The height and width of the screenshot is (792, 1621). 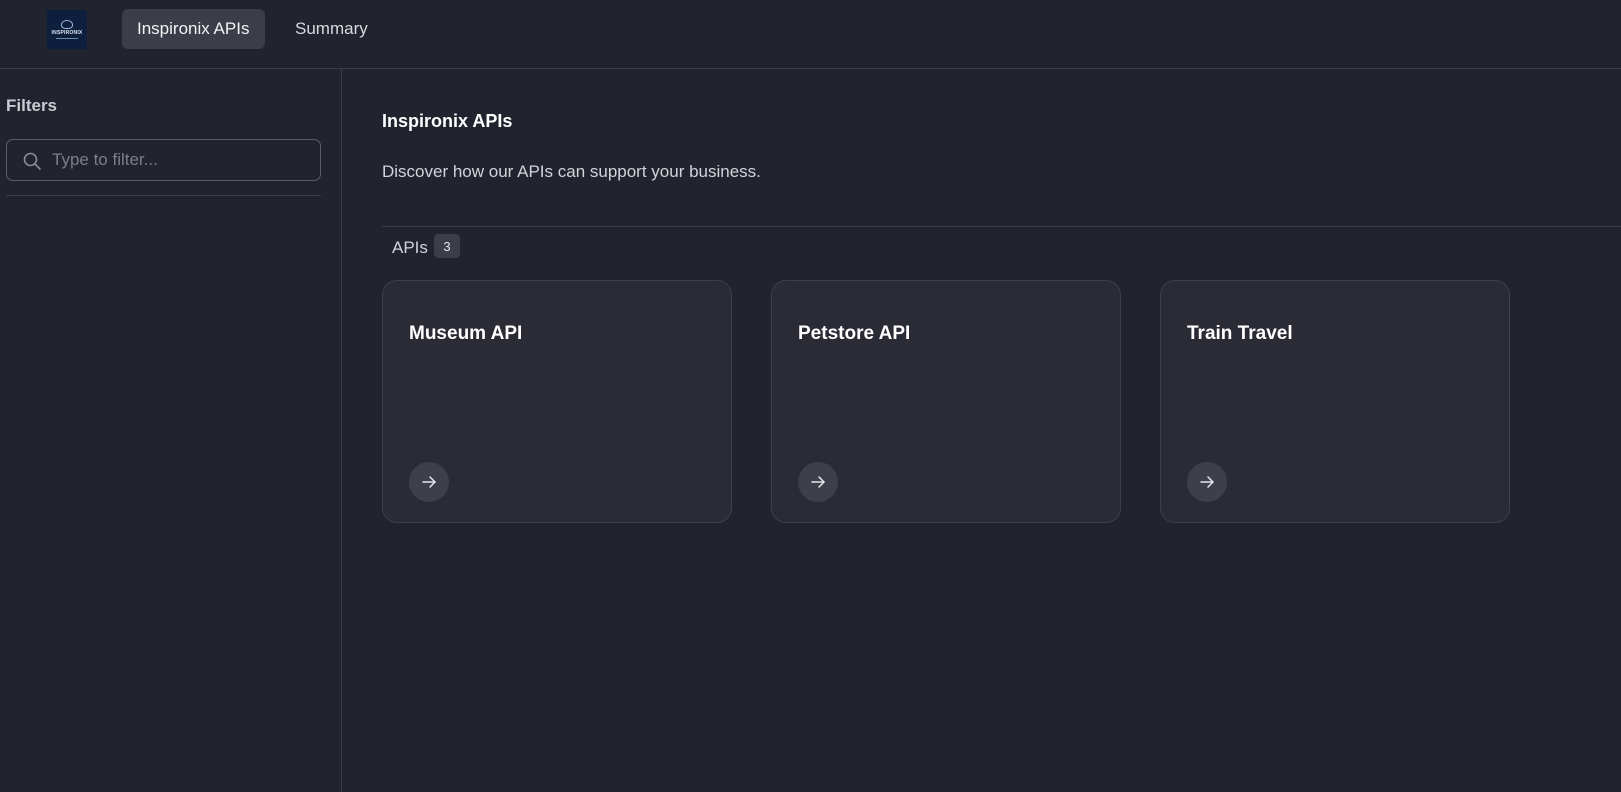 What do you see at coordinates (1335, 401) in the screenshot?
I see `api-card-train-travel: Train Travel` at bounding box center [1335, 401].